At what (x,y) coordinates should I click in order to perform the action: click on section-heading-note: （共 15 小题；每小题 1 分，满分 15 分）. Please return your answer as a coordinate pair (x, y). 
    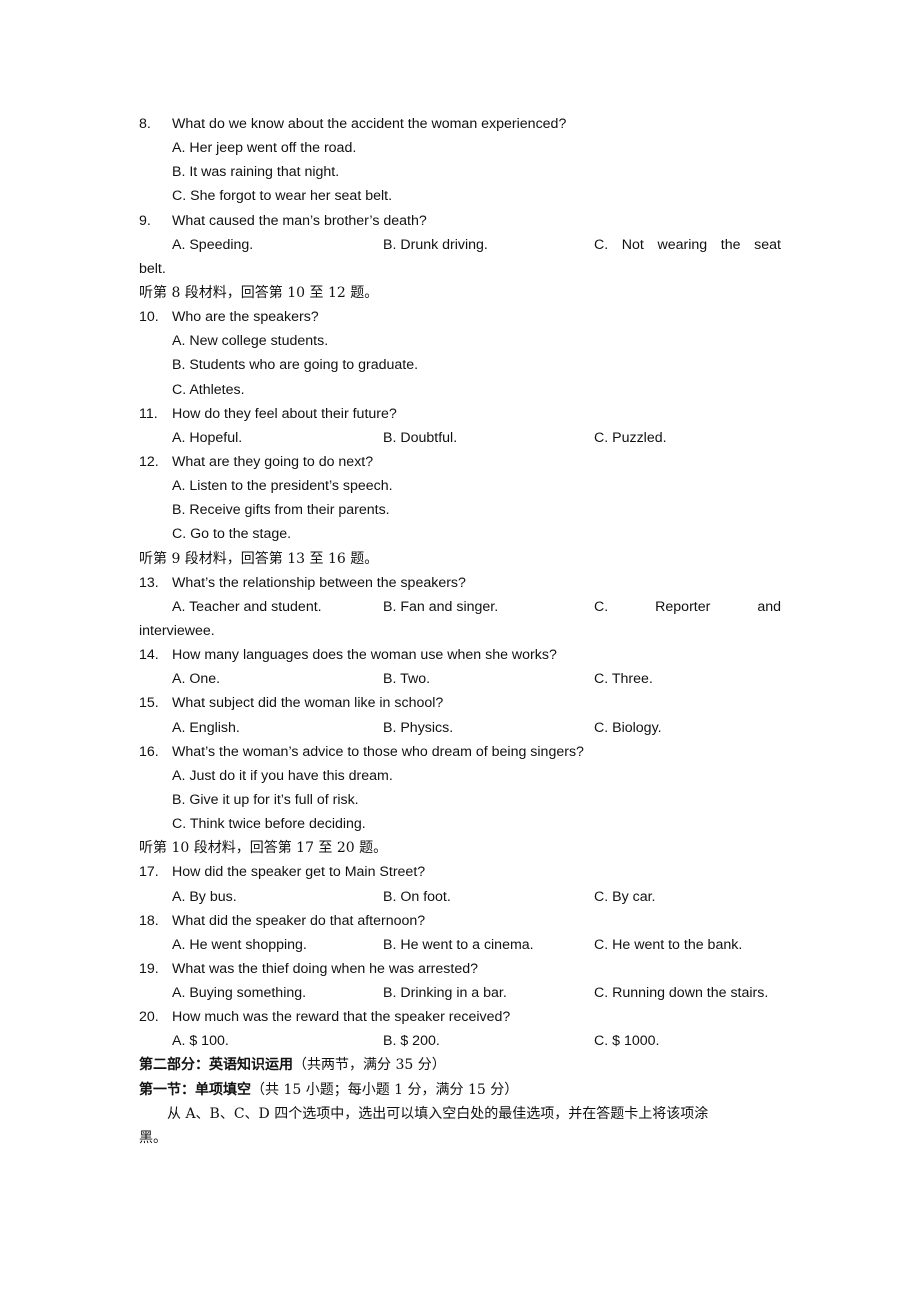
    Looking at the image, I should click on (385, 1089).